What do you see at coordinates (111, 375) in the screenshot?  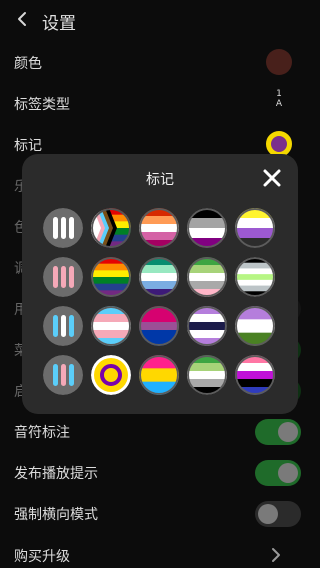 I see `intersex-flag-icon` at bounding box center [111, 375].